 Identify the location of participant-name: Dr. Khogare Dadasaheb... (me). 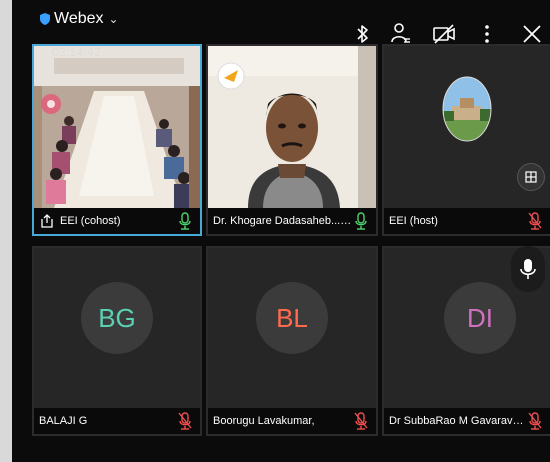
(283, 221).